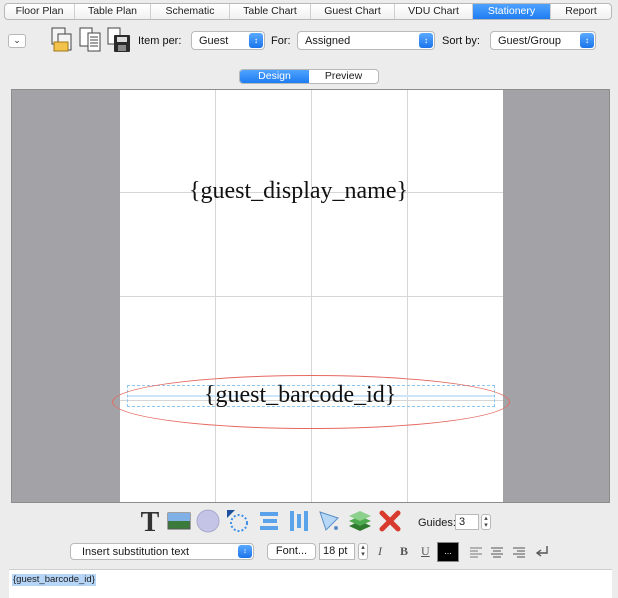 The width and height of the screenshot is (618, 598). What do you see at coordinates (363, 551) in the screenshot?
I see `font-size-stepper: ▴ ▾` at bounding box center [363, 551].